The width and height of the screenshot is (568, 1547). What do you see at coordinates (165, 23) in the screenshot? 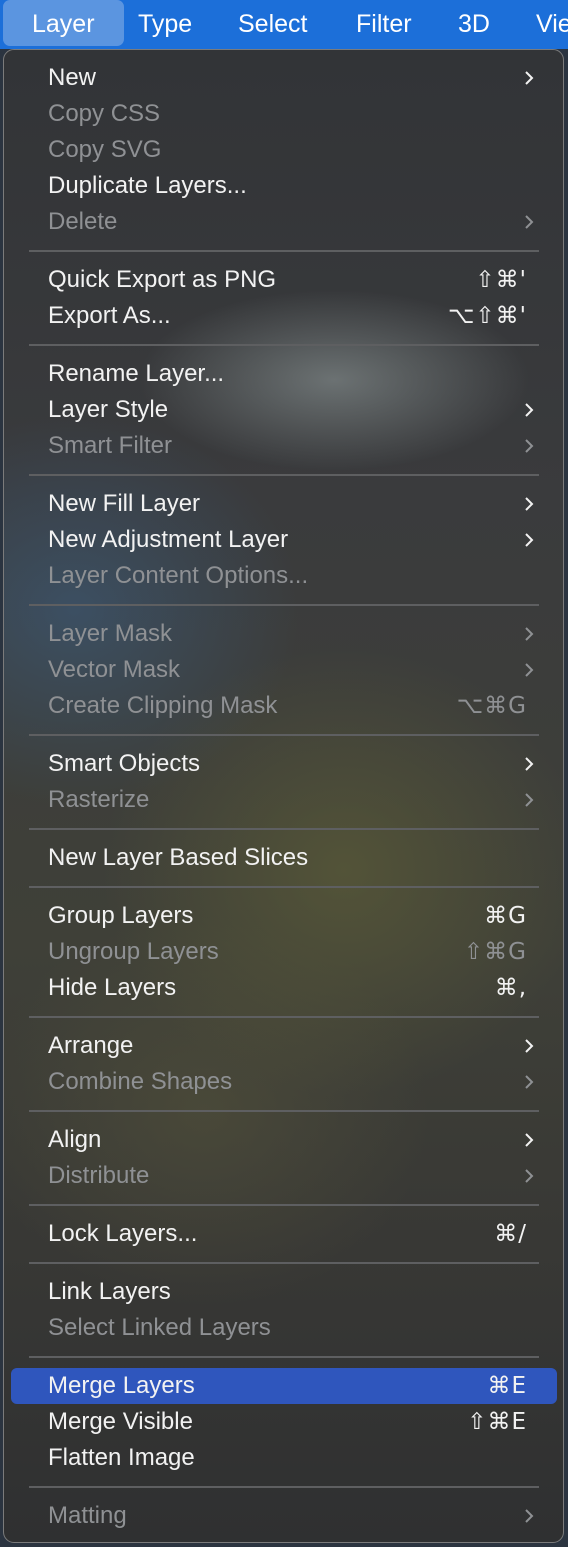
I see `menubar-item-type: Type` at bounding box center [165, 23].